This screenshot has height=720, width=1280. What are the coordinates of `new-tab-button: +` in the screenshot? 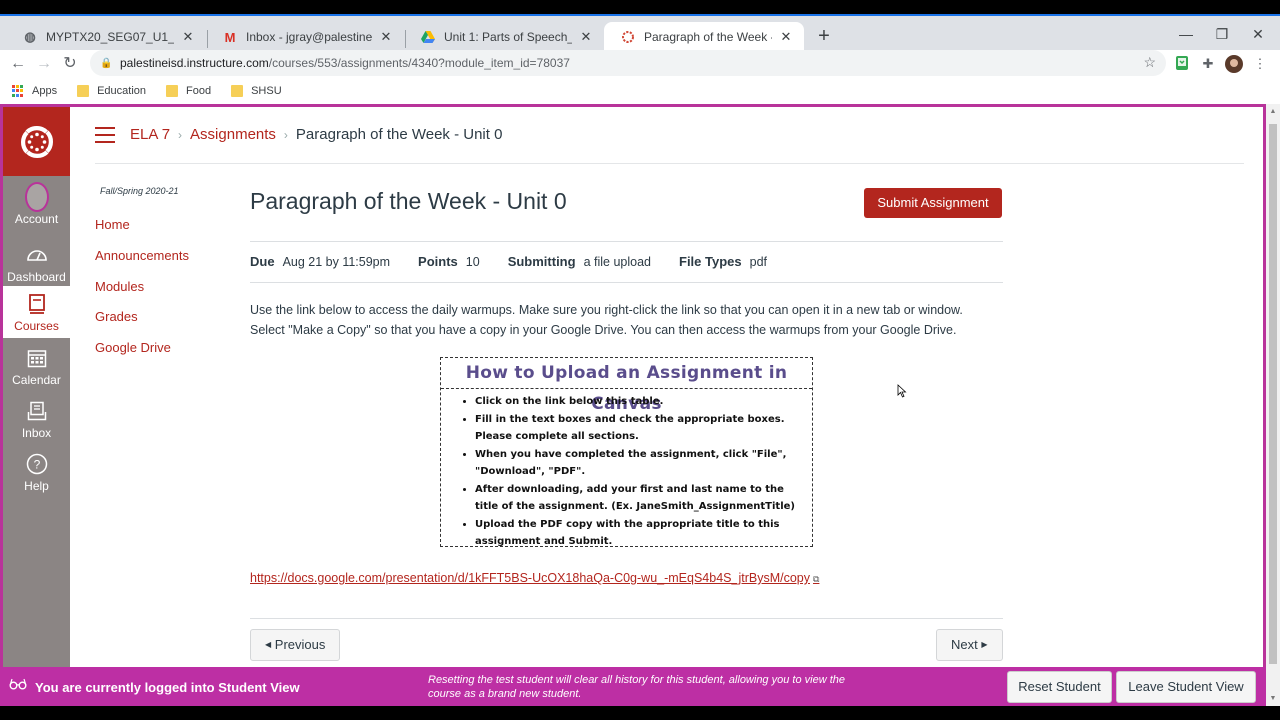 It's located at (824, 37).